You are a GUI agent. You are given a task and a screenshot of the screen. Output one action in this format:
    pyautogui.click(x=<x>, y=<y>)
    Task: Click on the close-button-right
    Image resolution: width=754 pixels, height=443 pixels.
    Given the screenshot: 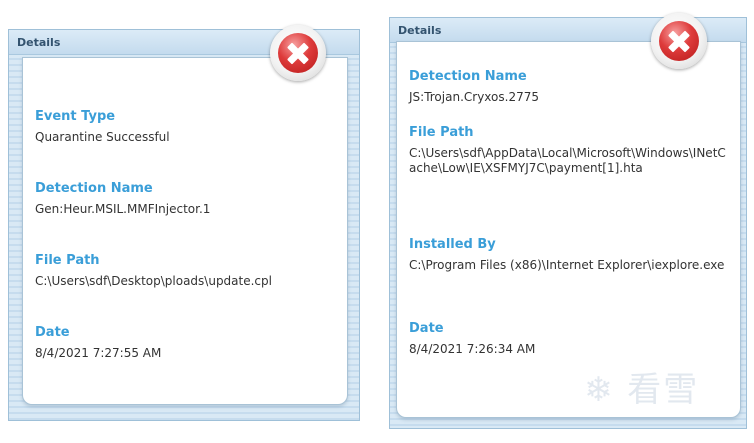 What is the action you would take?
    pyautogui.click(x=679, y=41)
    